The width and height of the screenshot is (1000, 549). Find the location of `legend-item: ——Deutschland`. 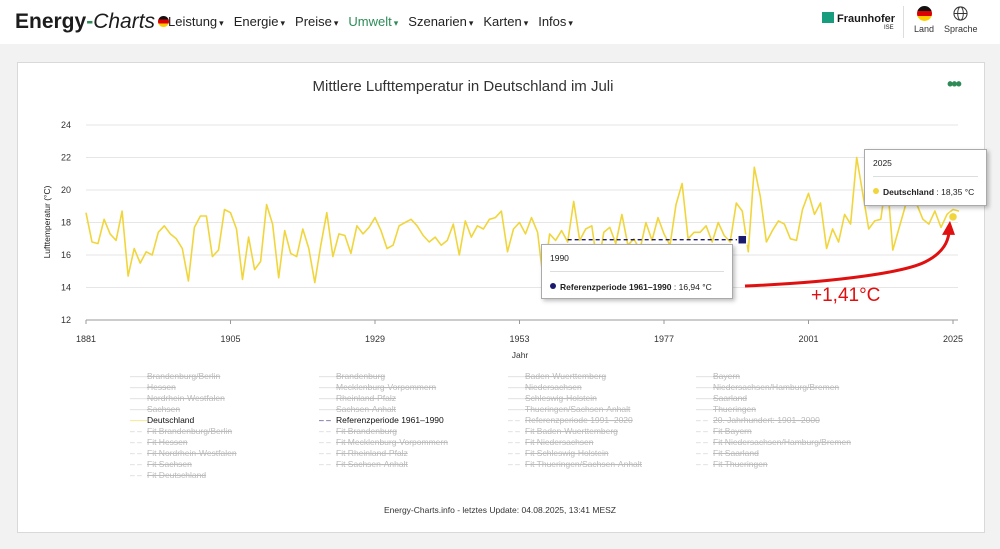

legend-item: ——Deutschland is located at coordinates (183, 420).